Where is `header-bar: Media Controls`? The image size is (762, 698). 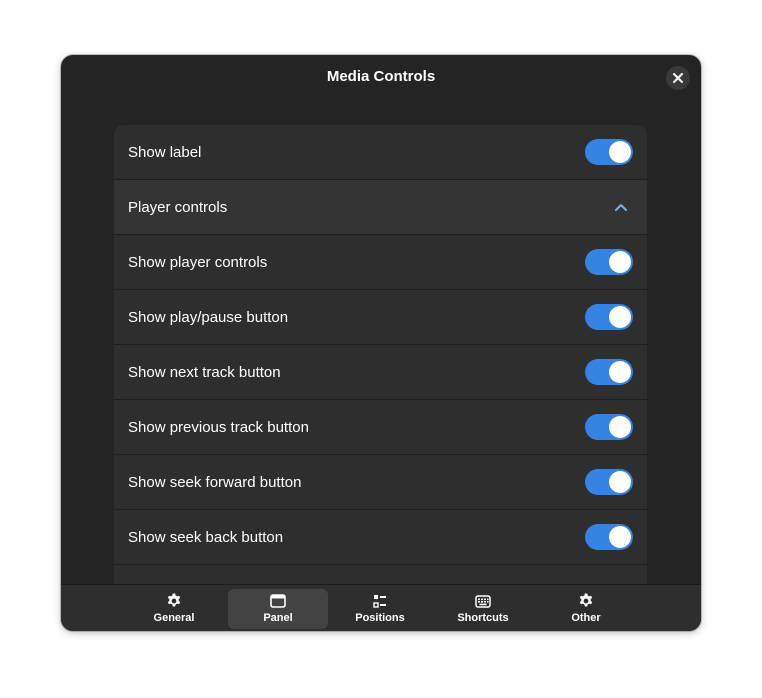 header-bar: Media Controls is located at coordinates (381, 78).